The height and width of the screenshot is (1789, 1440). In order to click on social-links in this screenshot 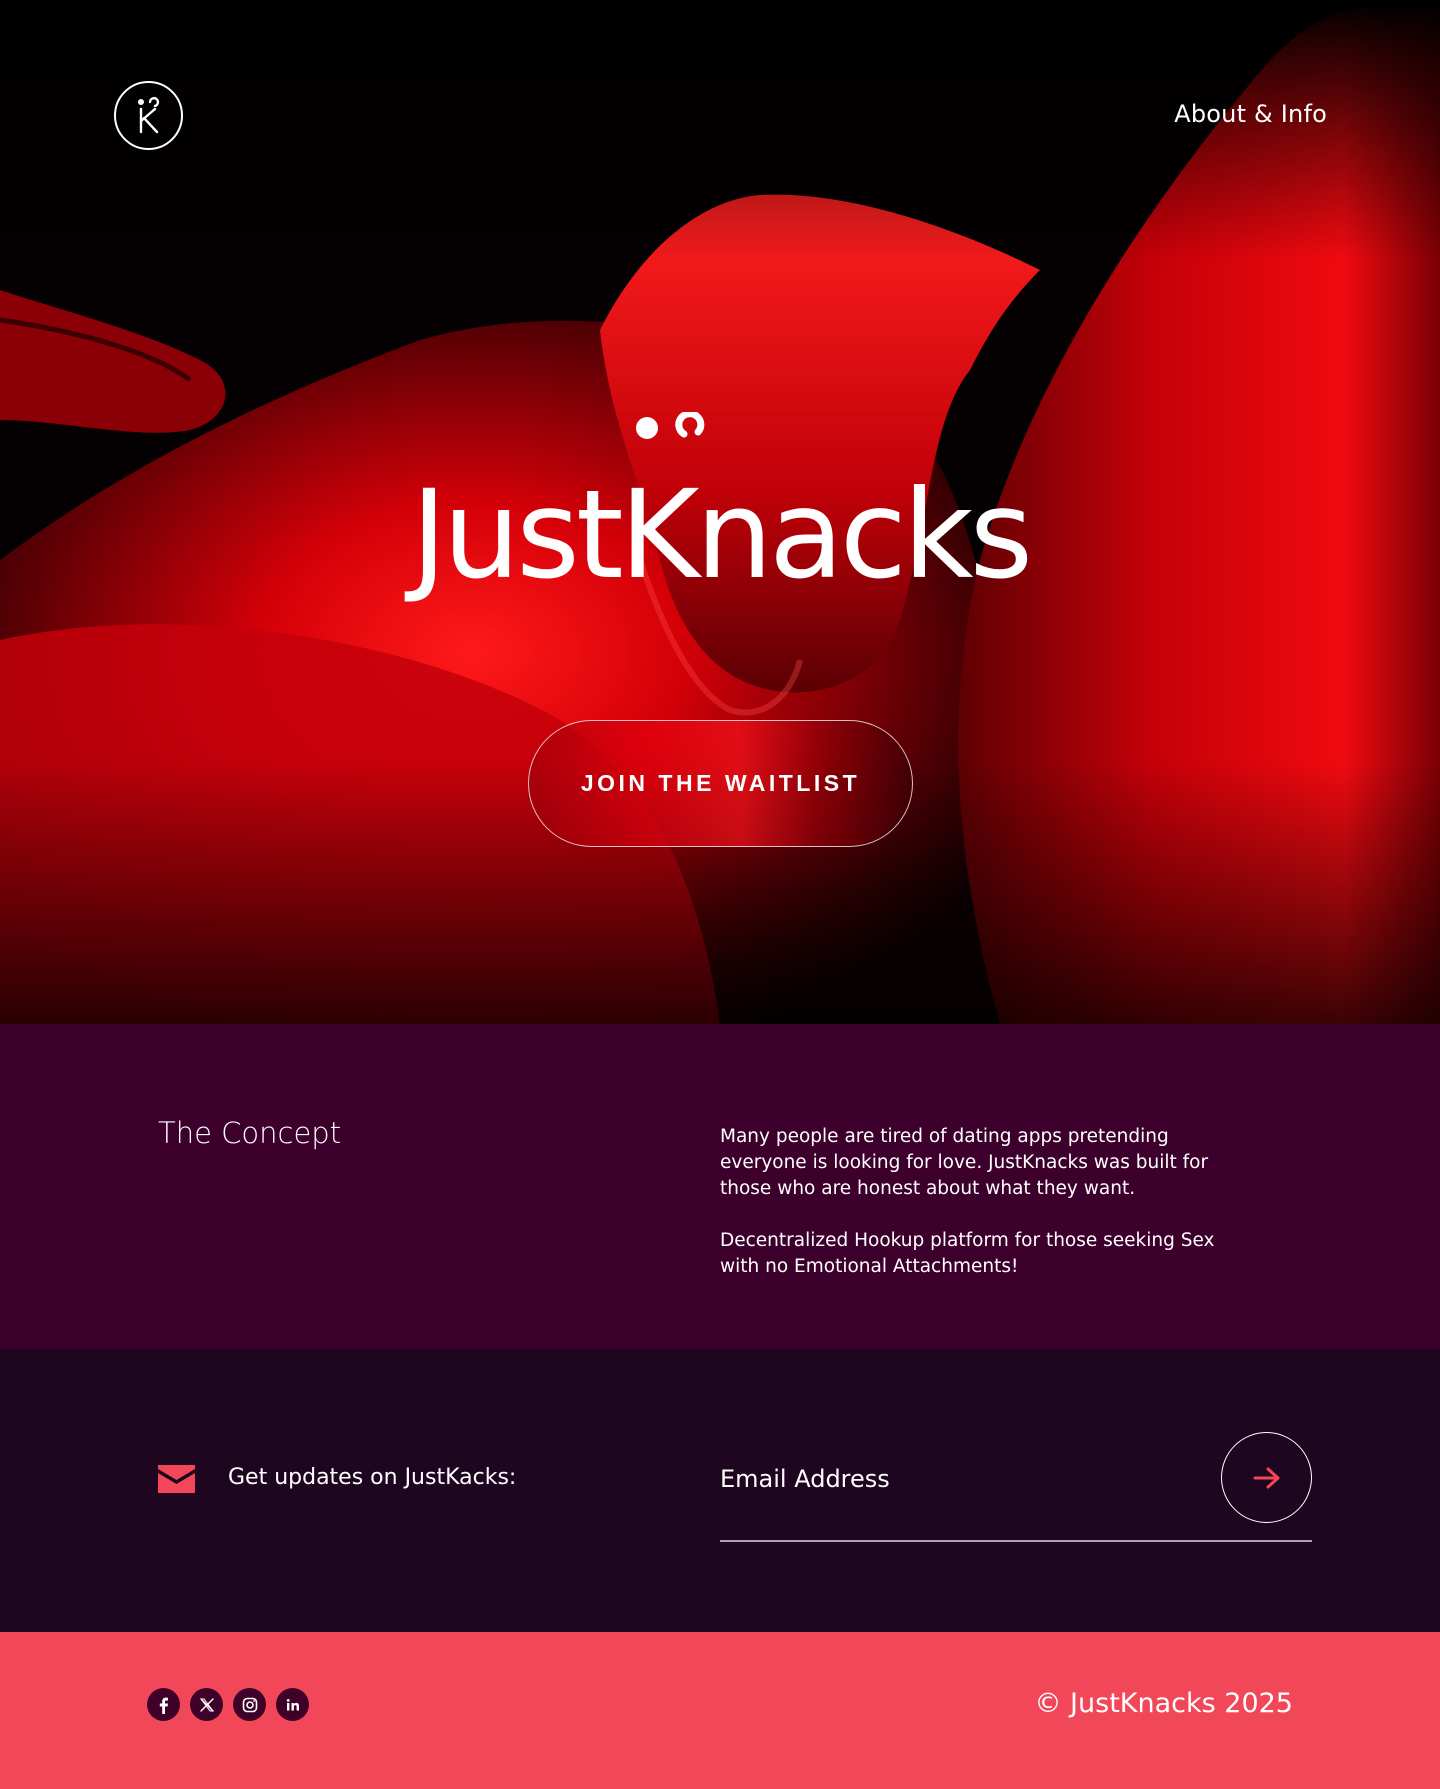, I will do `click(228, 1704)`.